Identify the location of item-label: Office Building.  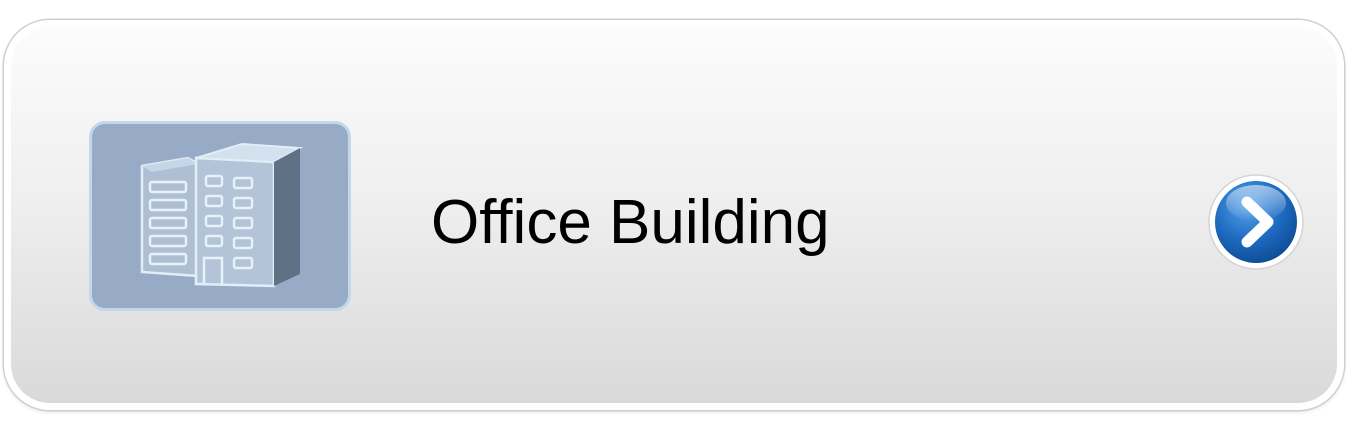
(630, 222).